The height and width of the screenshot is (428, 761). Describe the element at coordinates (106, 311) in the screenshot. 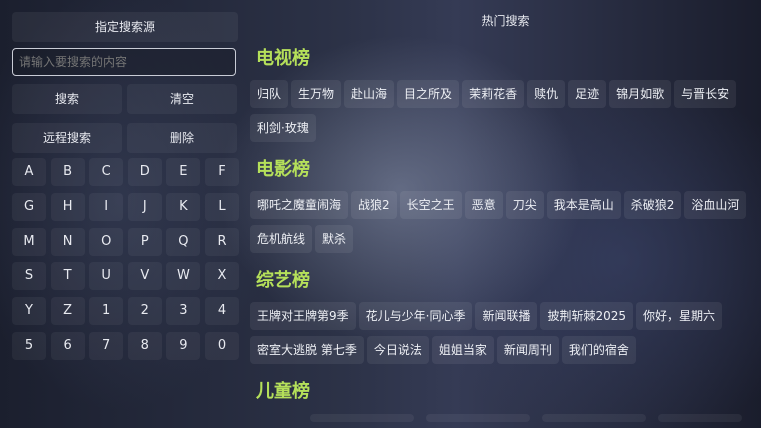

I see `key-1: 1` at that location.